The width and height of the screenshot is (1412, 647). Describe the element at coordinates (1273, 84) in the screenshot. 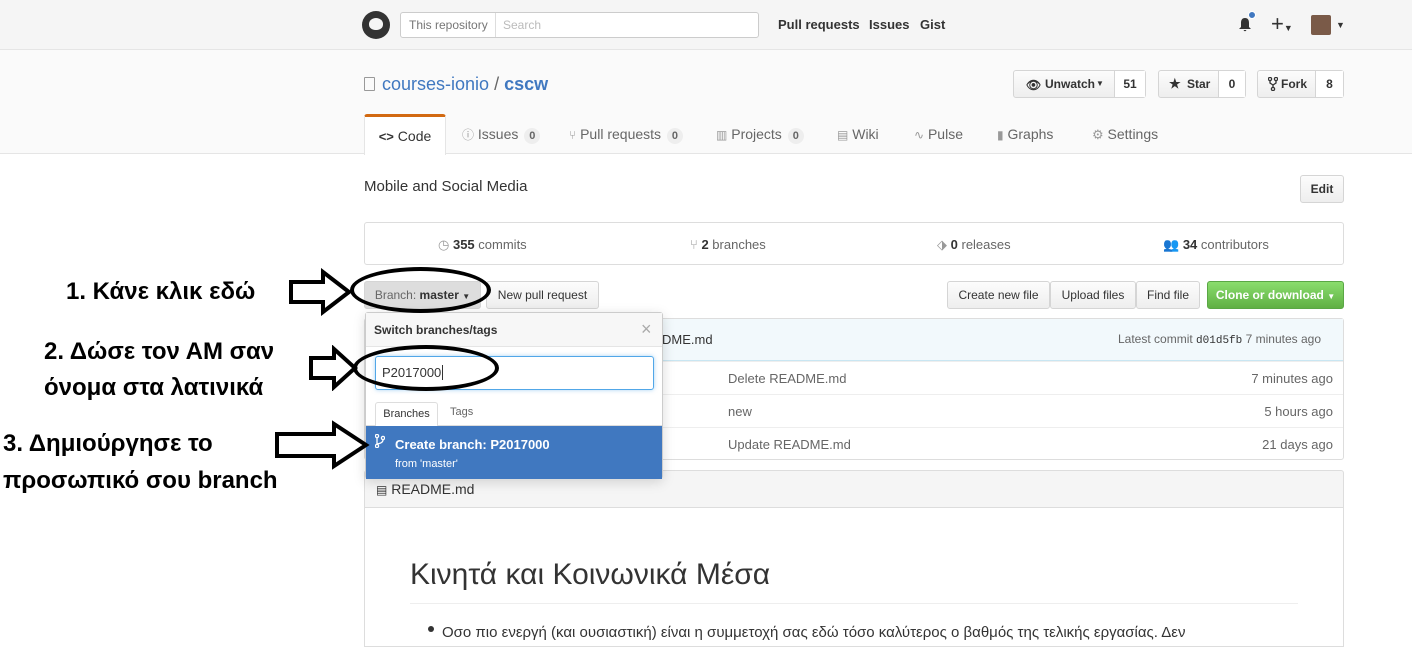

I see `fork-icon` at that location.